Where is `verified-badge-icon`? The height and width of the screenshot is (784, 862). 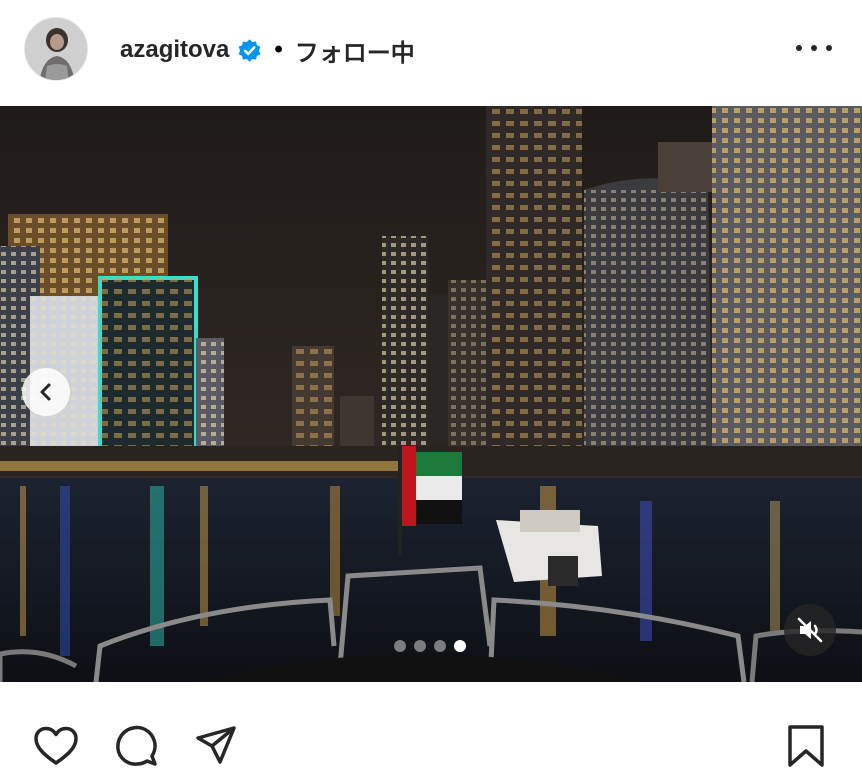
verified-badge-icon is located at coordinates (249, 50).